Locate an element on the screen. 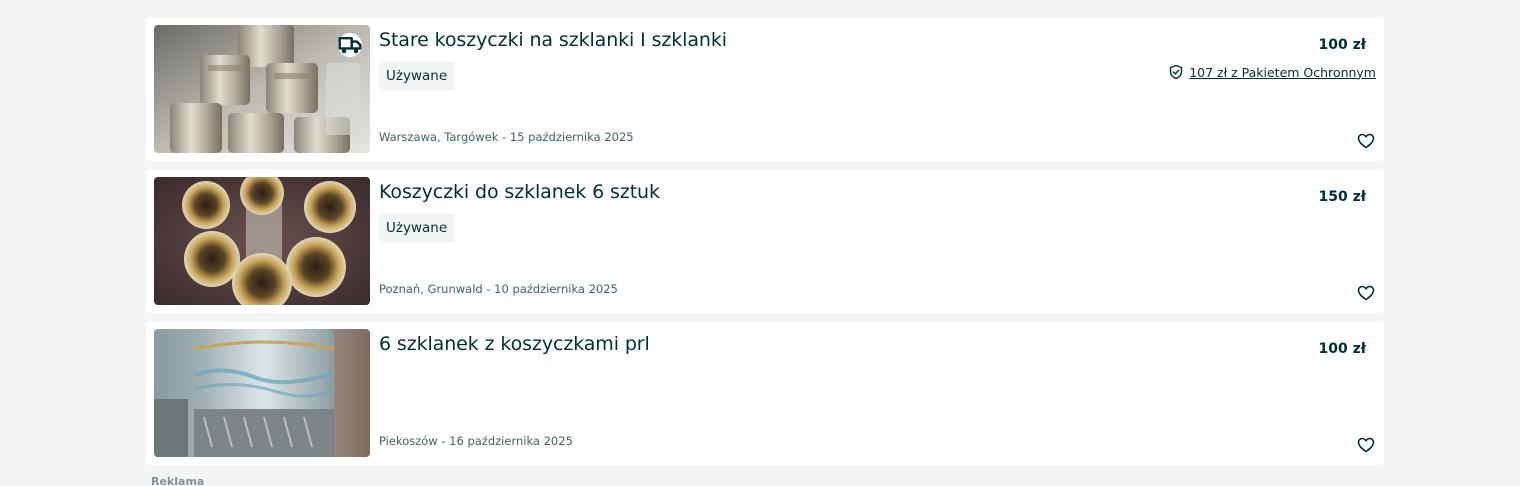  shield-check-icon is located at coordinates (1176, 72).